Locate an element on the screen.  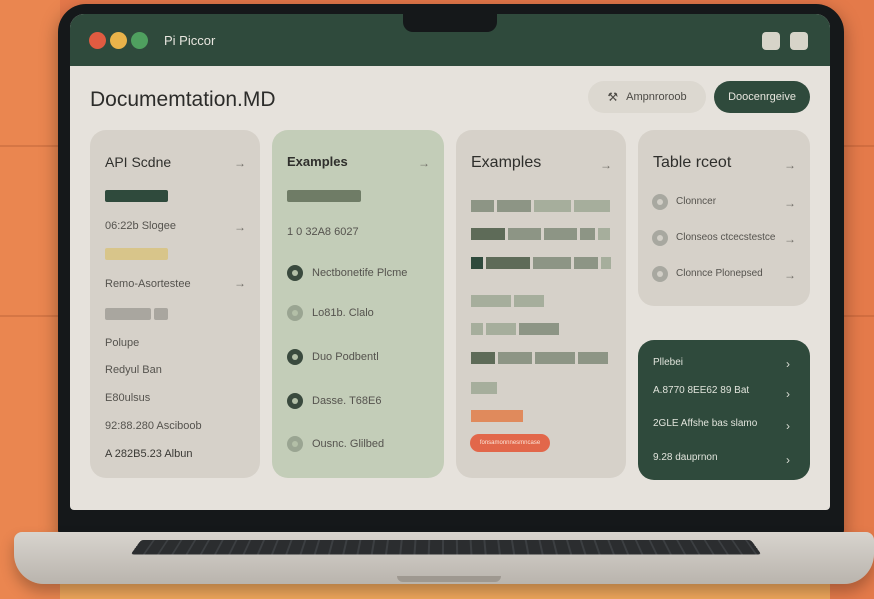
examples-item-5: Ousnc. Glilbed is located at coordinates (348, 444).